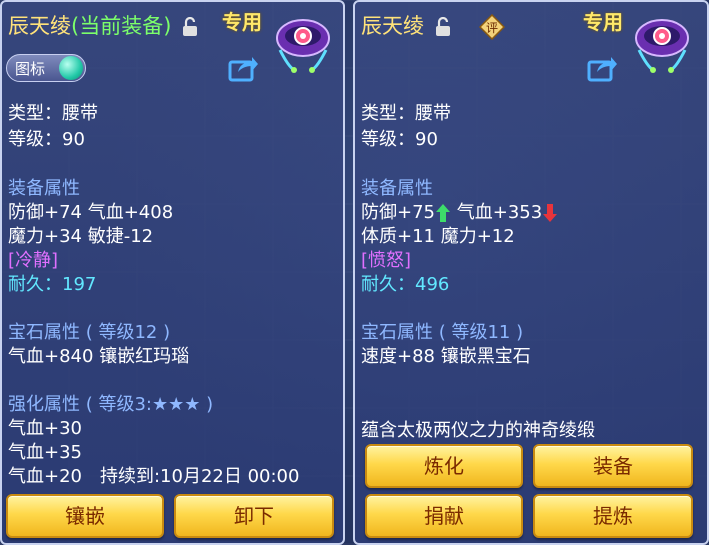 The width and height of the screenshot is (709, 545). What do you see at coordinates (33, 260) in the screenshot?
I see `special-trait: [冷静]` at bounding box center [33, 260].